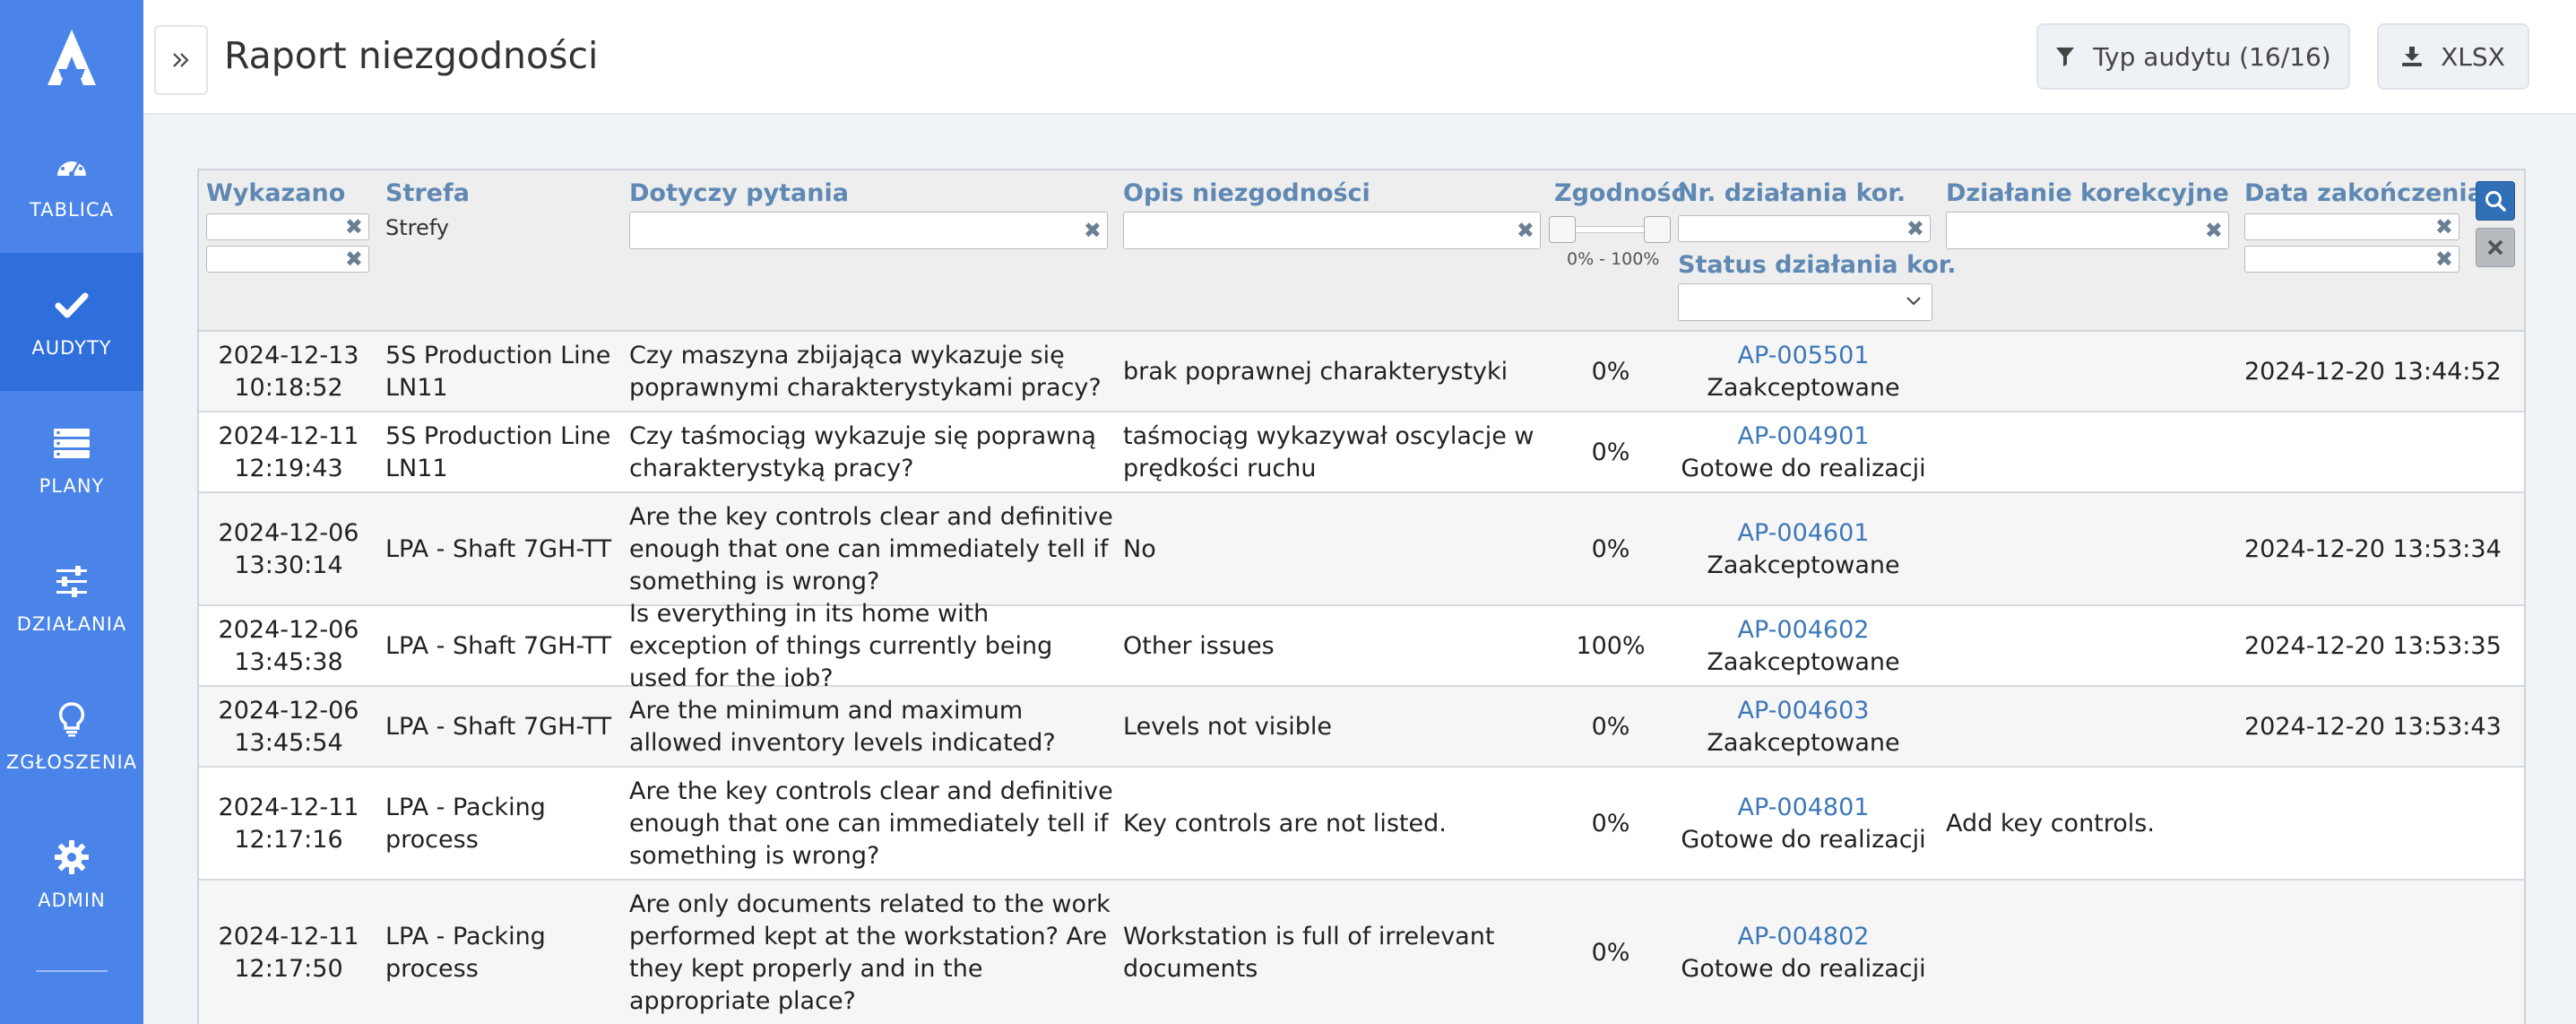 The height and width of the screenshot is (1024, 2576). I want to click on sidebar-item-tablica: TABLICA, so click(71, 184).